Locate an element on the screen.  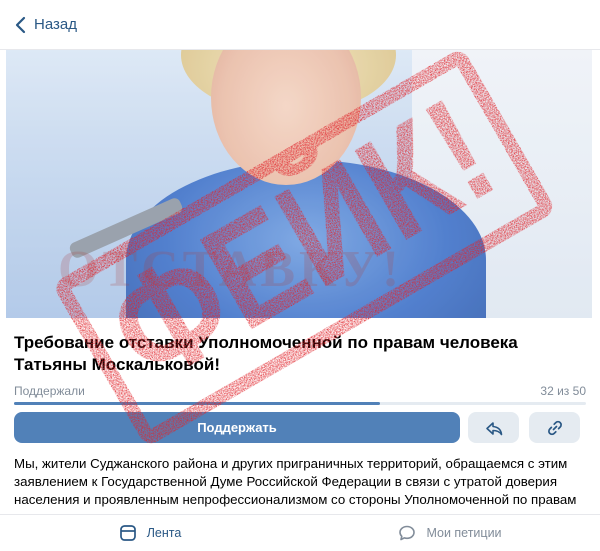
tab-feed-label: Лента is located at coordinates (164, 533).